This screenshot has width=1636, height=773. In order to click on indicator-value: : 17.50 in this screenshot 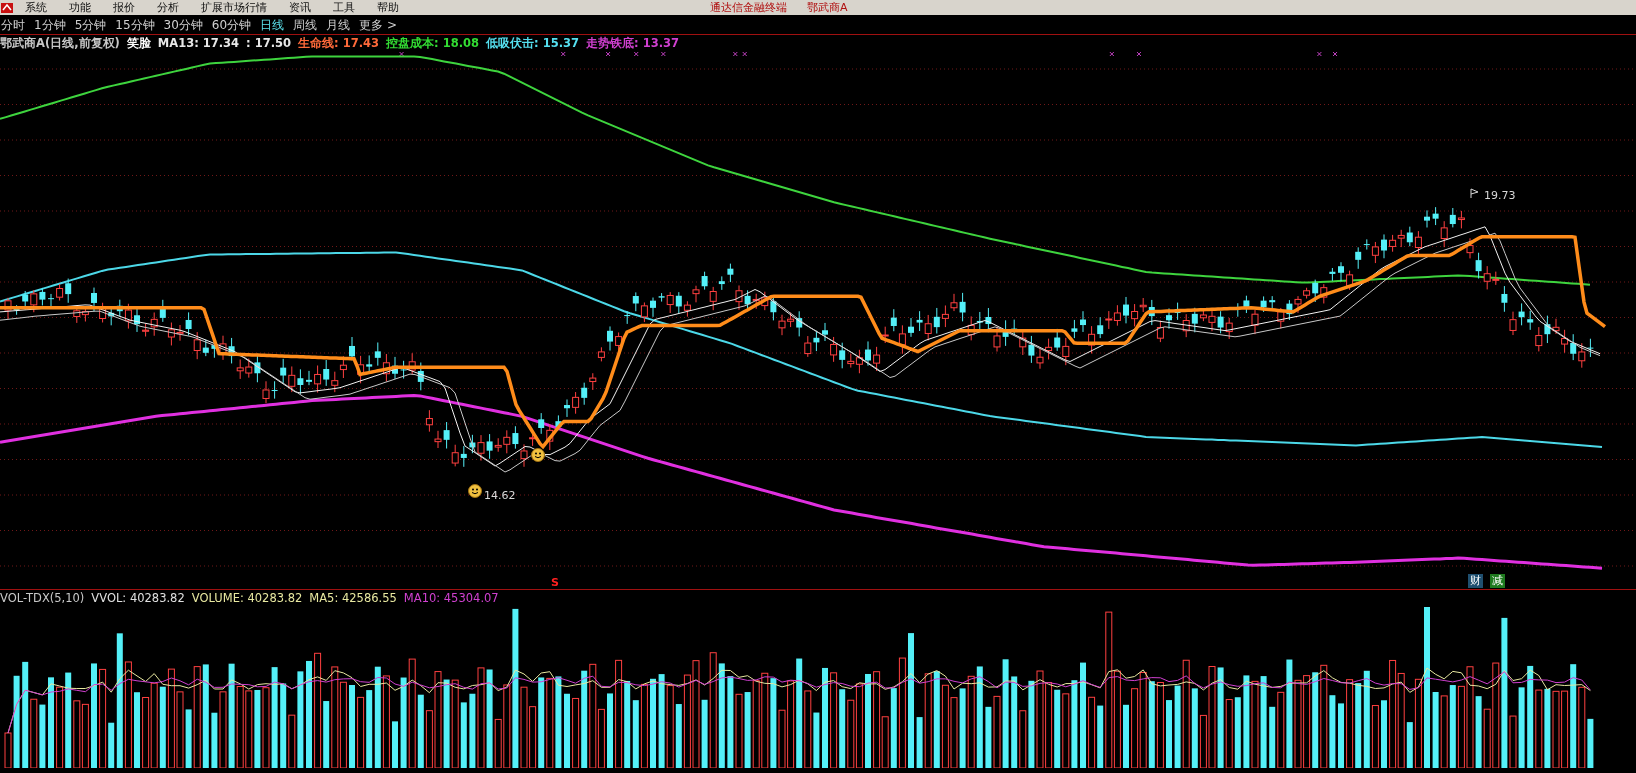, I will do `click(269, 43)`.